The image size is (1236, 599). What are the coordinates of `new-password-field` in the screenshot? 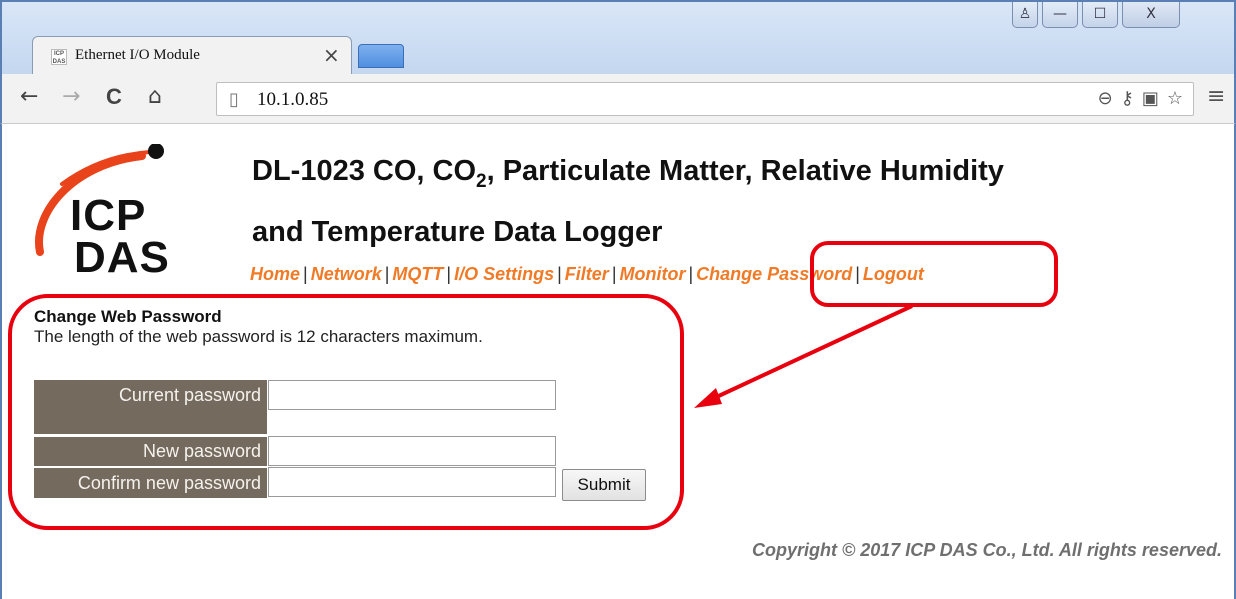 It's located at (412, 451).